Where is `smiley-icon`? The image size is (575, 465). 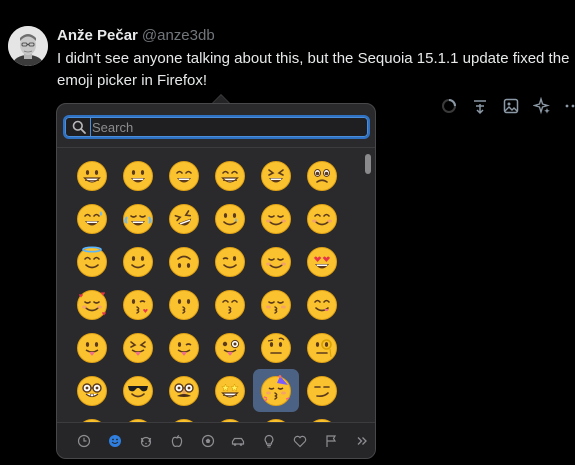 smiley-icon is located at coordinates (115, 440).